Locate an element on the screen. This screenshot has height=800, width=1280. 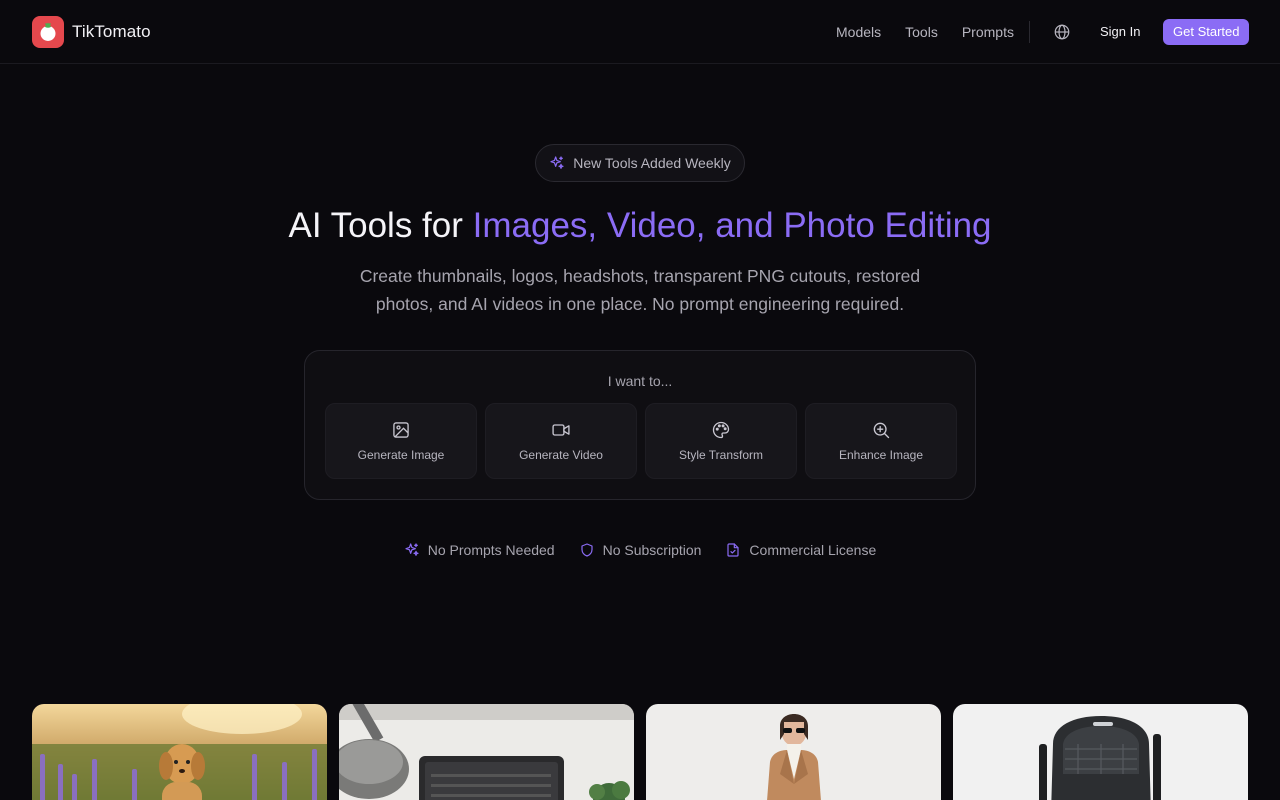
video-icon is located at coordinates (561, 430).